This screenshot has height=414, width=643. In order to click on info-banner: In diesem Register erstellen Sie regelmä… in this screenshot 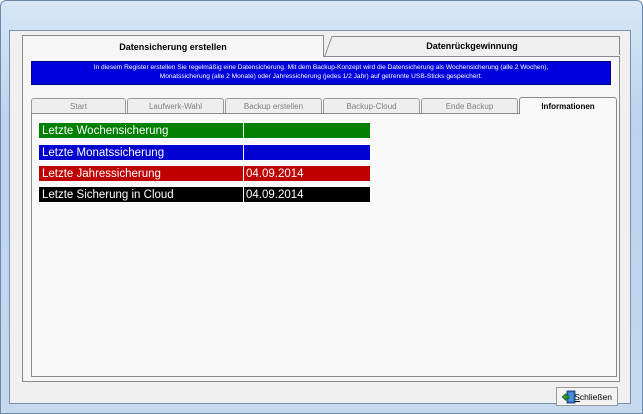, I will do `click(321, 73)`.